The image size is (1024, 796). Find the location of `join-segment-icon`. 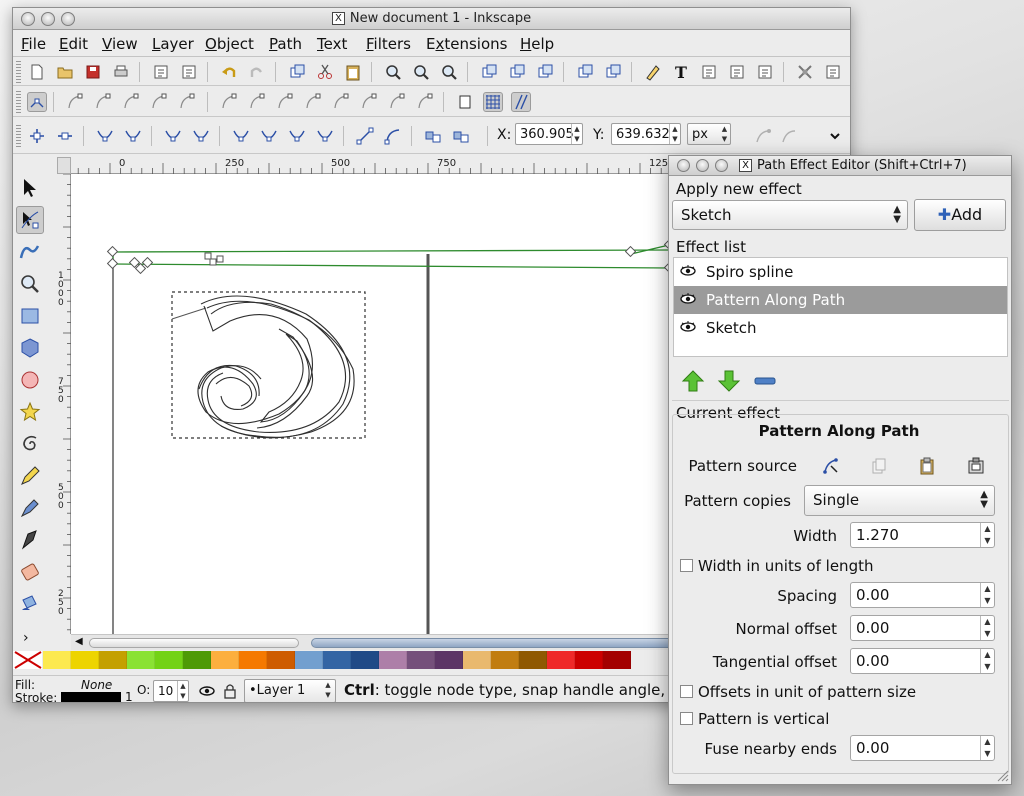

join-segment-icon is located at coordinates (173, 136).